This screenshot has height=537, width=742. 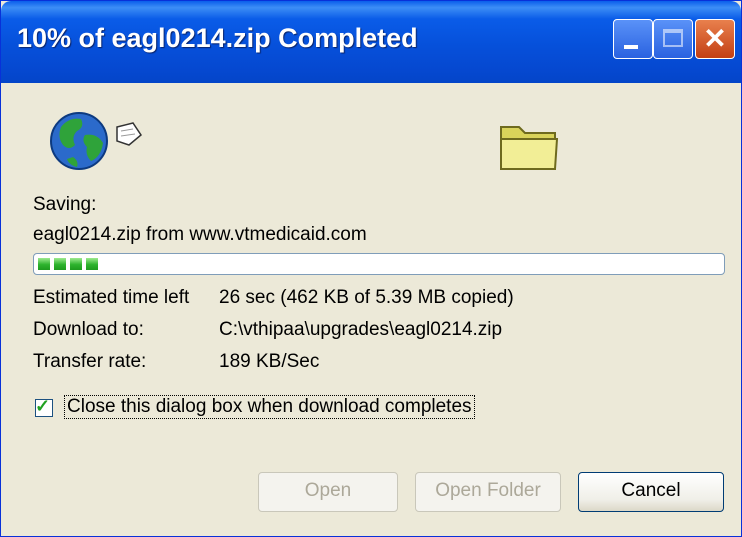 I want to click on maximize-button, so click(x=673, y=39).